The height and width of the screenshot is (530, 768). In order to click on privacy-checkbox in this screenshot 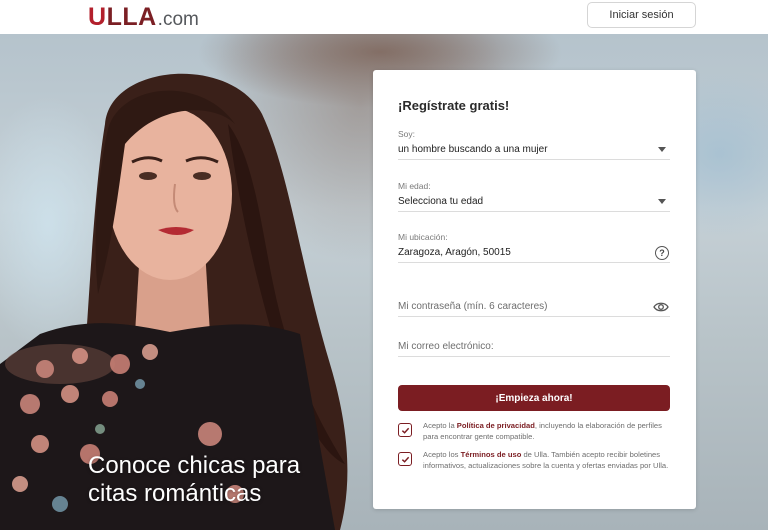, I will do `click(405, 430)`.